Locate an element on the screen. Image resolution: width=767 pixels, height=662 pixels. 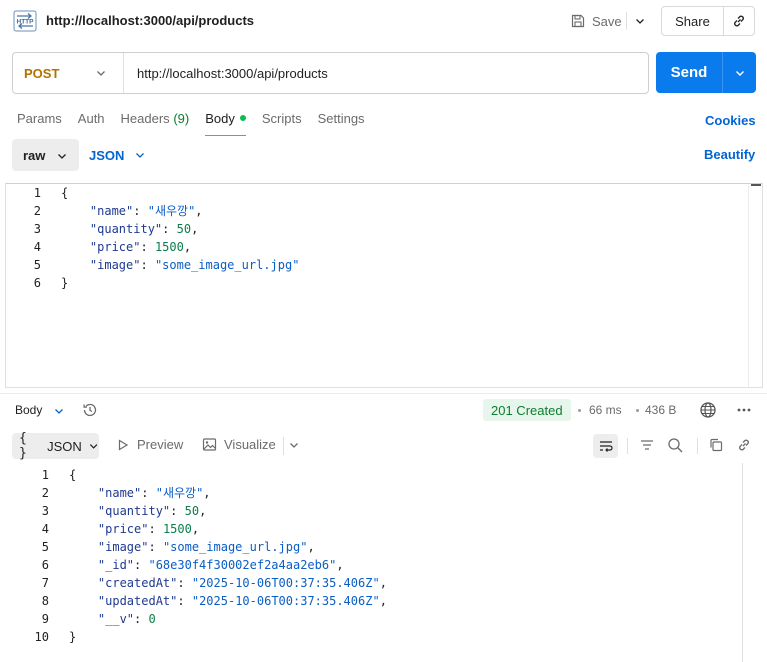
tab-headers: Headers (9) is located at coordinates (155, 123).